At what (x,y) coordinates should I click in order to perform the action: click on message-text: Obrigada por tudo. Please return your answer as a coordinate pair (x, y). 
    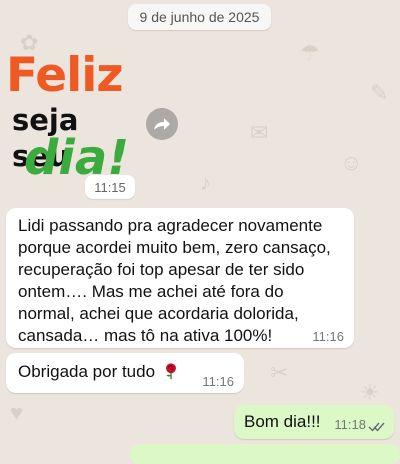
    Looking at the image, I should click on (87, 371).